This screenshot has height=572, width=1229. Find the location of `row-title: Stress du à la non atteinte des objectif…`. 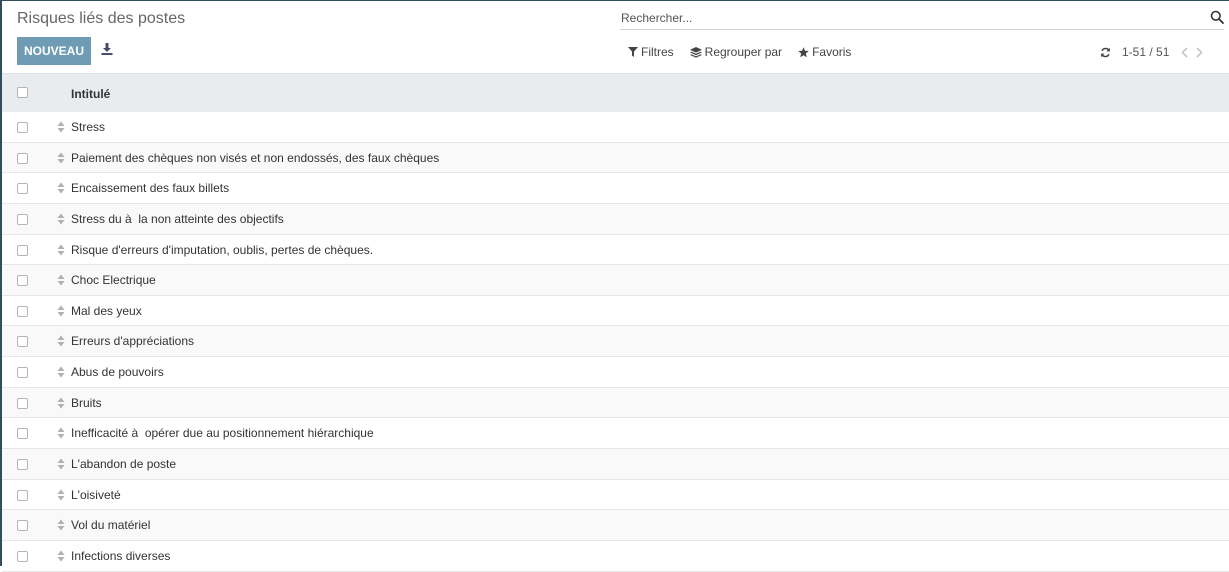

row-title: Stress du à la non atteinte des objectif… is located at coordinates (177, 218).